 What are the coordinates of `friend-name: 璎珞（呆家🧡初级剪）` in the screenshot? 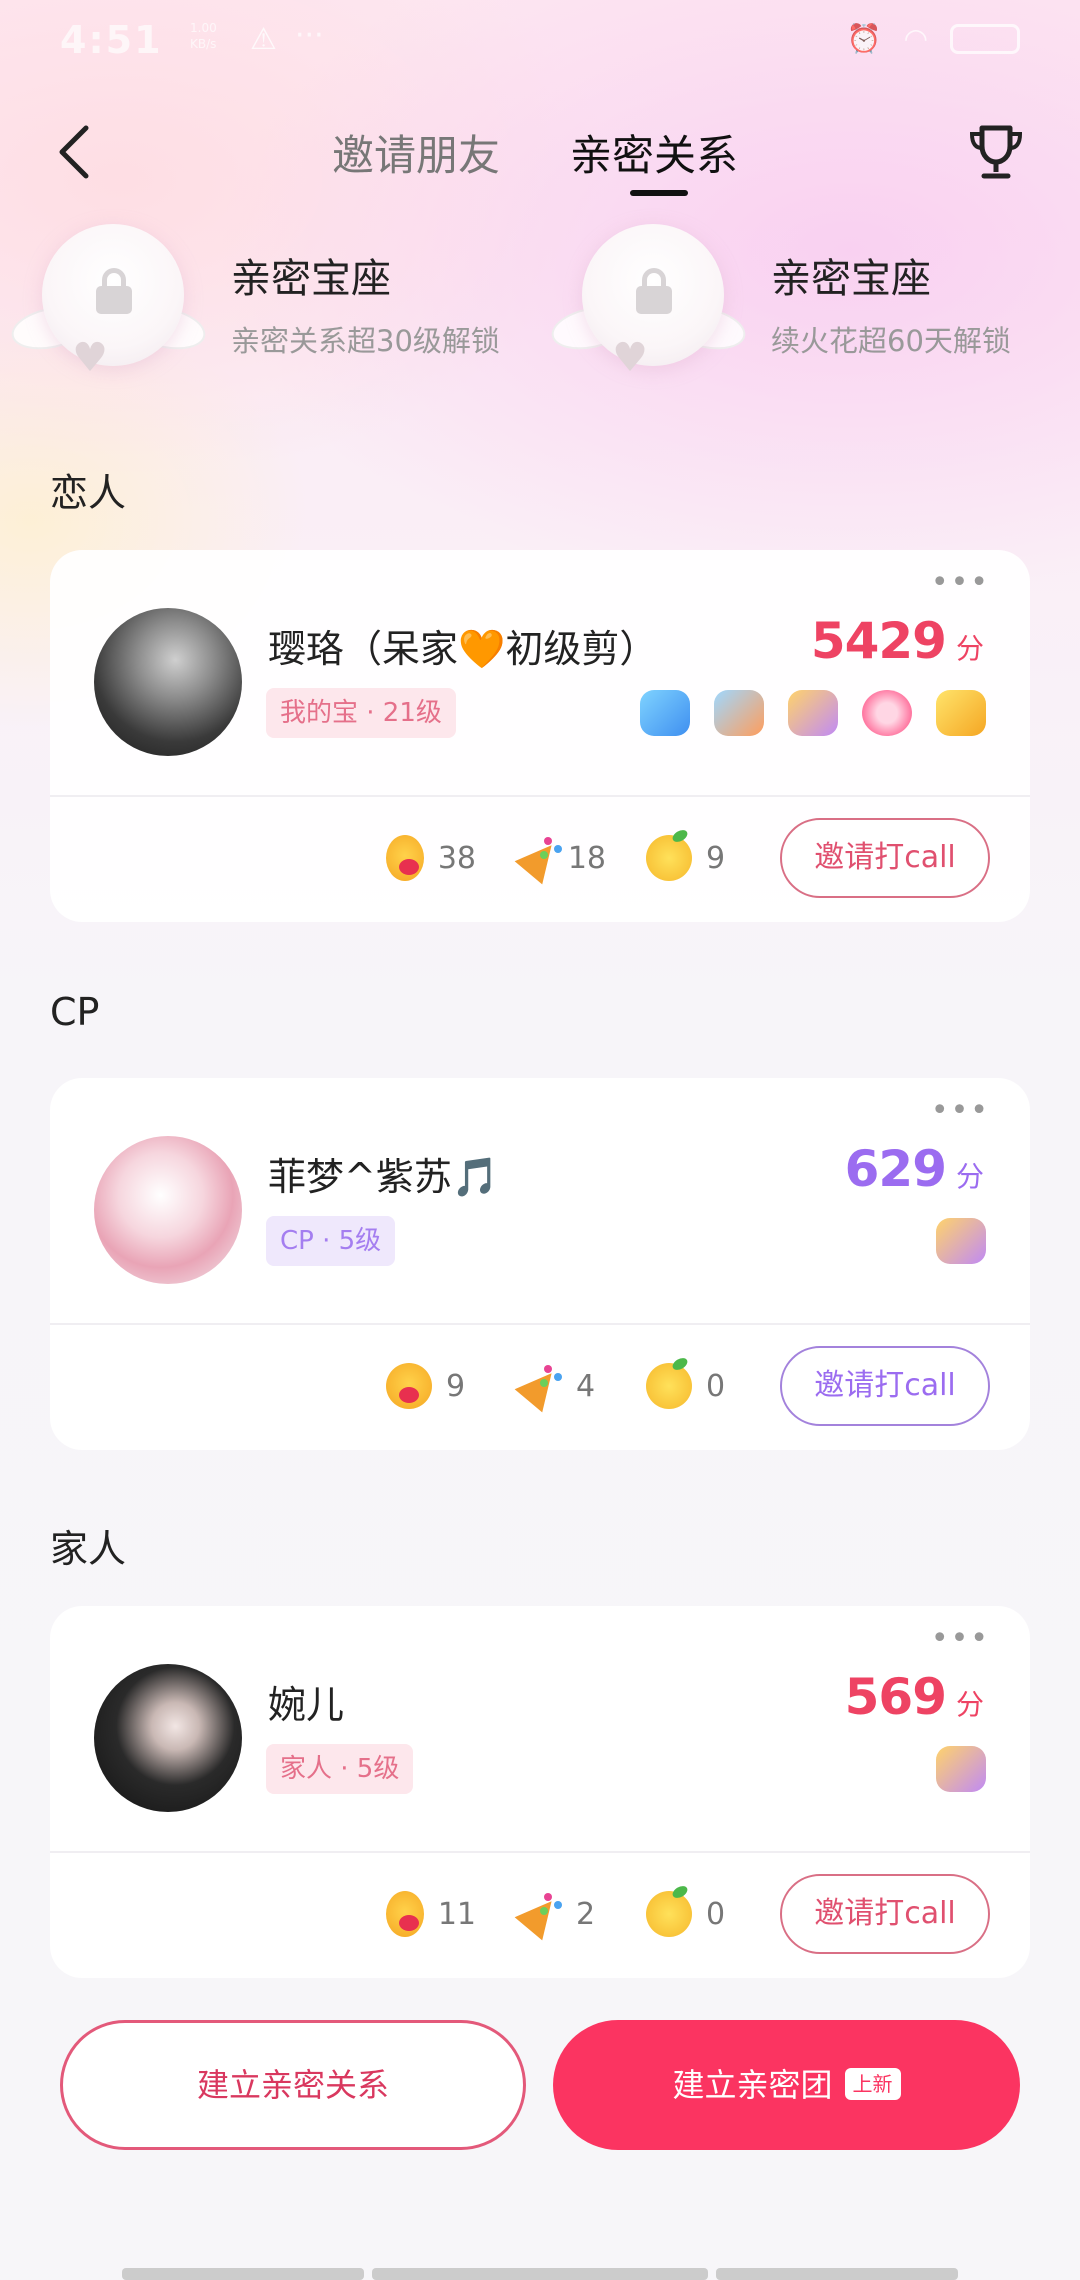 It's located at (462, 645).